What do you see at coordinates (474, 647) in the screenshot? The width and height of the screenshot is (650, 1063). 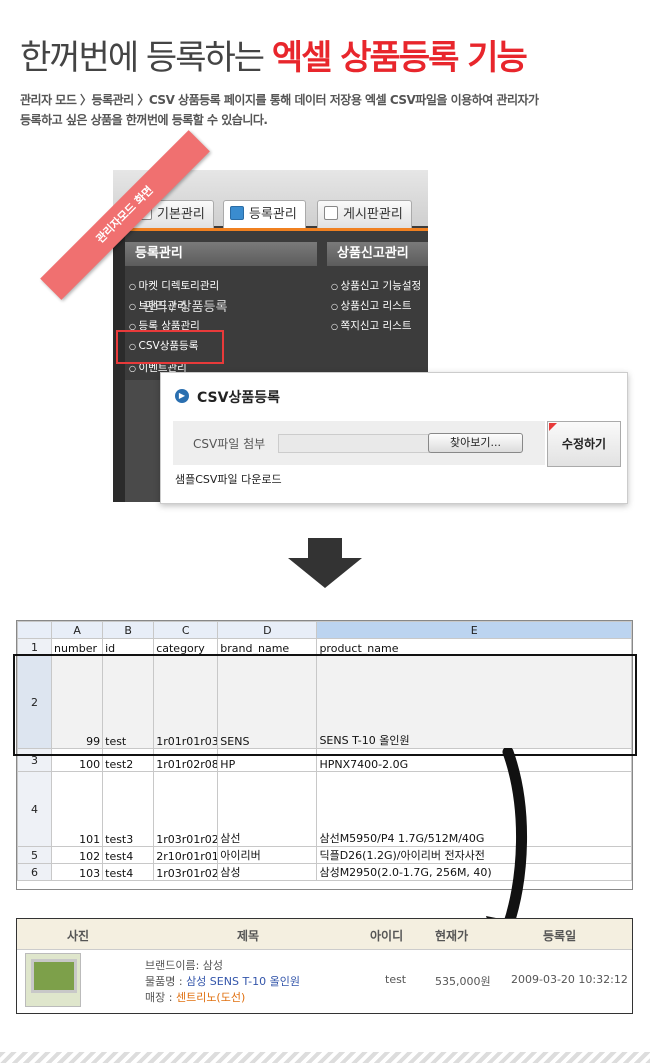 I see `cell: product_name` at bounding box center [474, 647].